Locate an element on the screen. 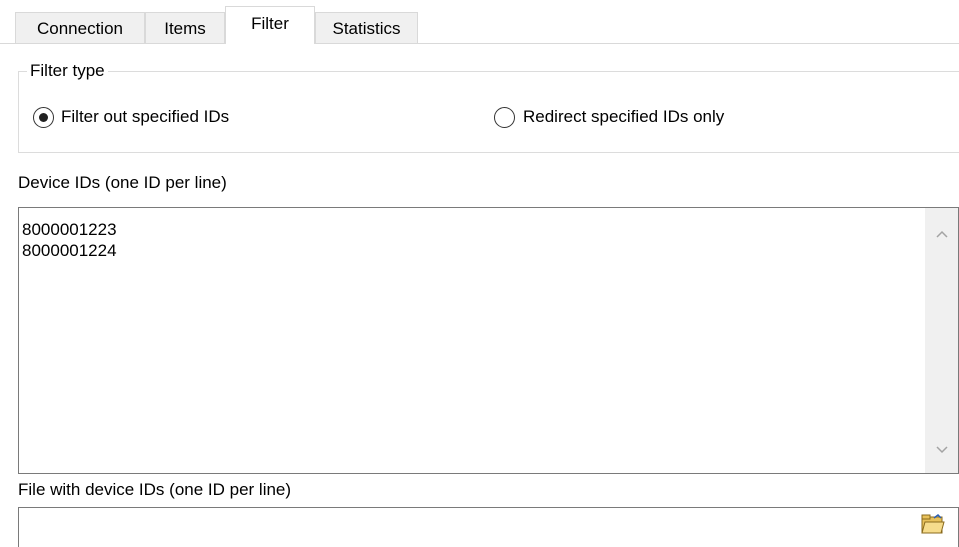 The image size is (959, 547). redirect-only-radio is located at coordinates (504, 117).